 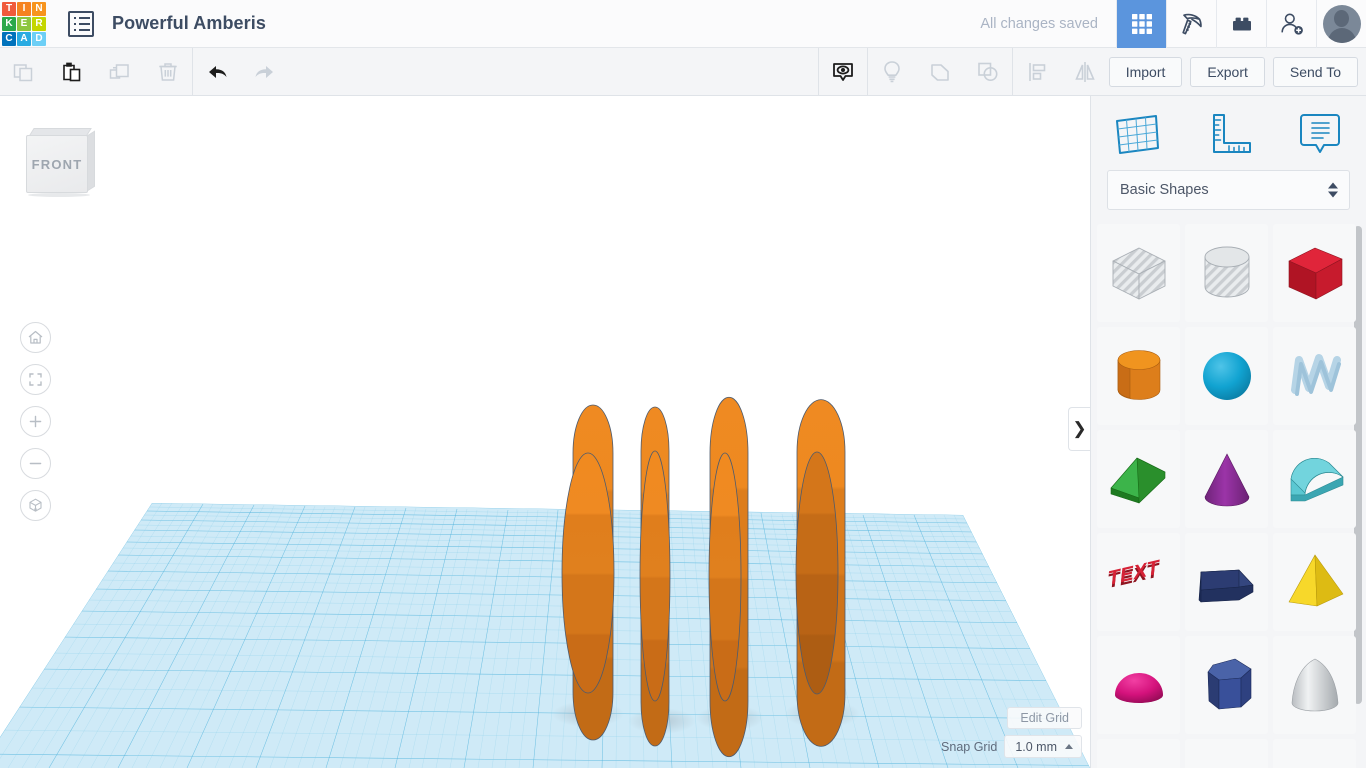 I want to click on shape-row6-b, so click(x=1226, y=753).